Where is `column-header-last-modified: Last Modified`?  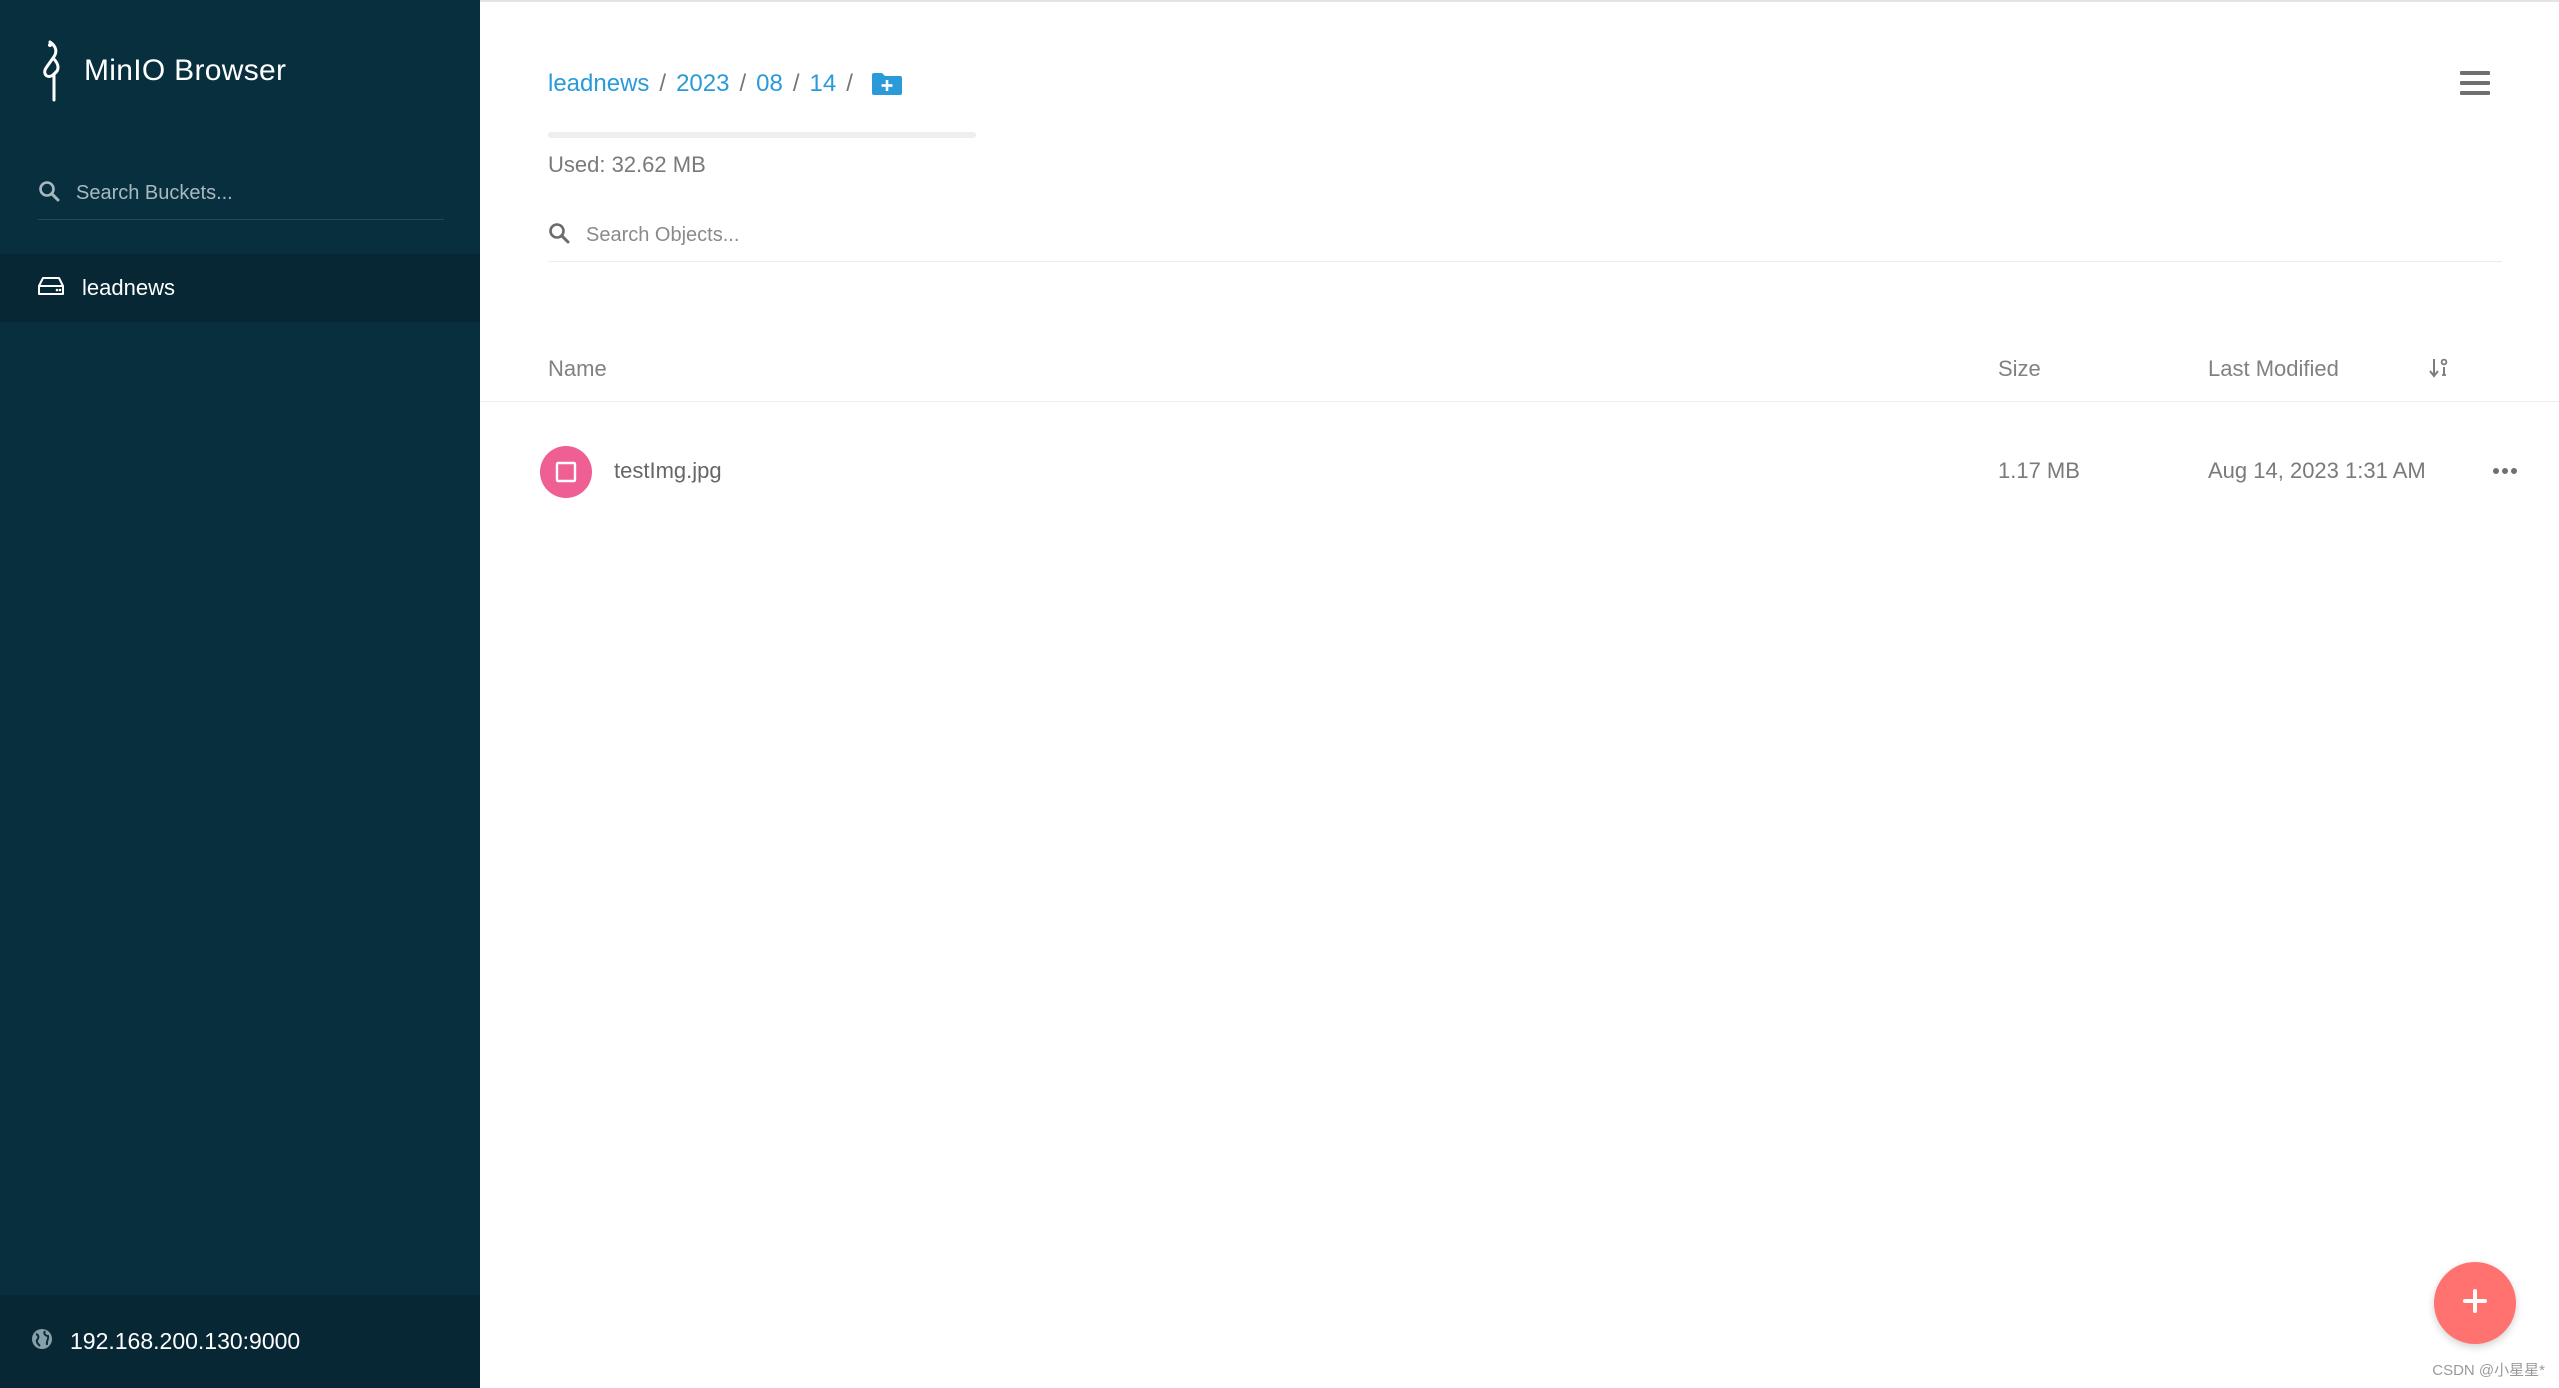 column-header-last-modified: Last Modified is located at coordinates (2273, 369).